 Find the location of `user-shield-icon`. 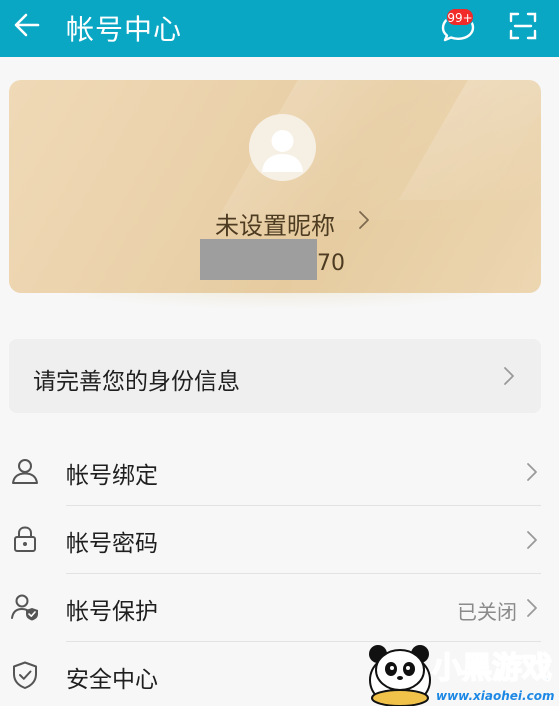

user-shield-icon is located at coordinates (24, 607).